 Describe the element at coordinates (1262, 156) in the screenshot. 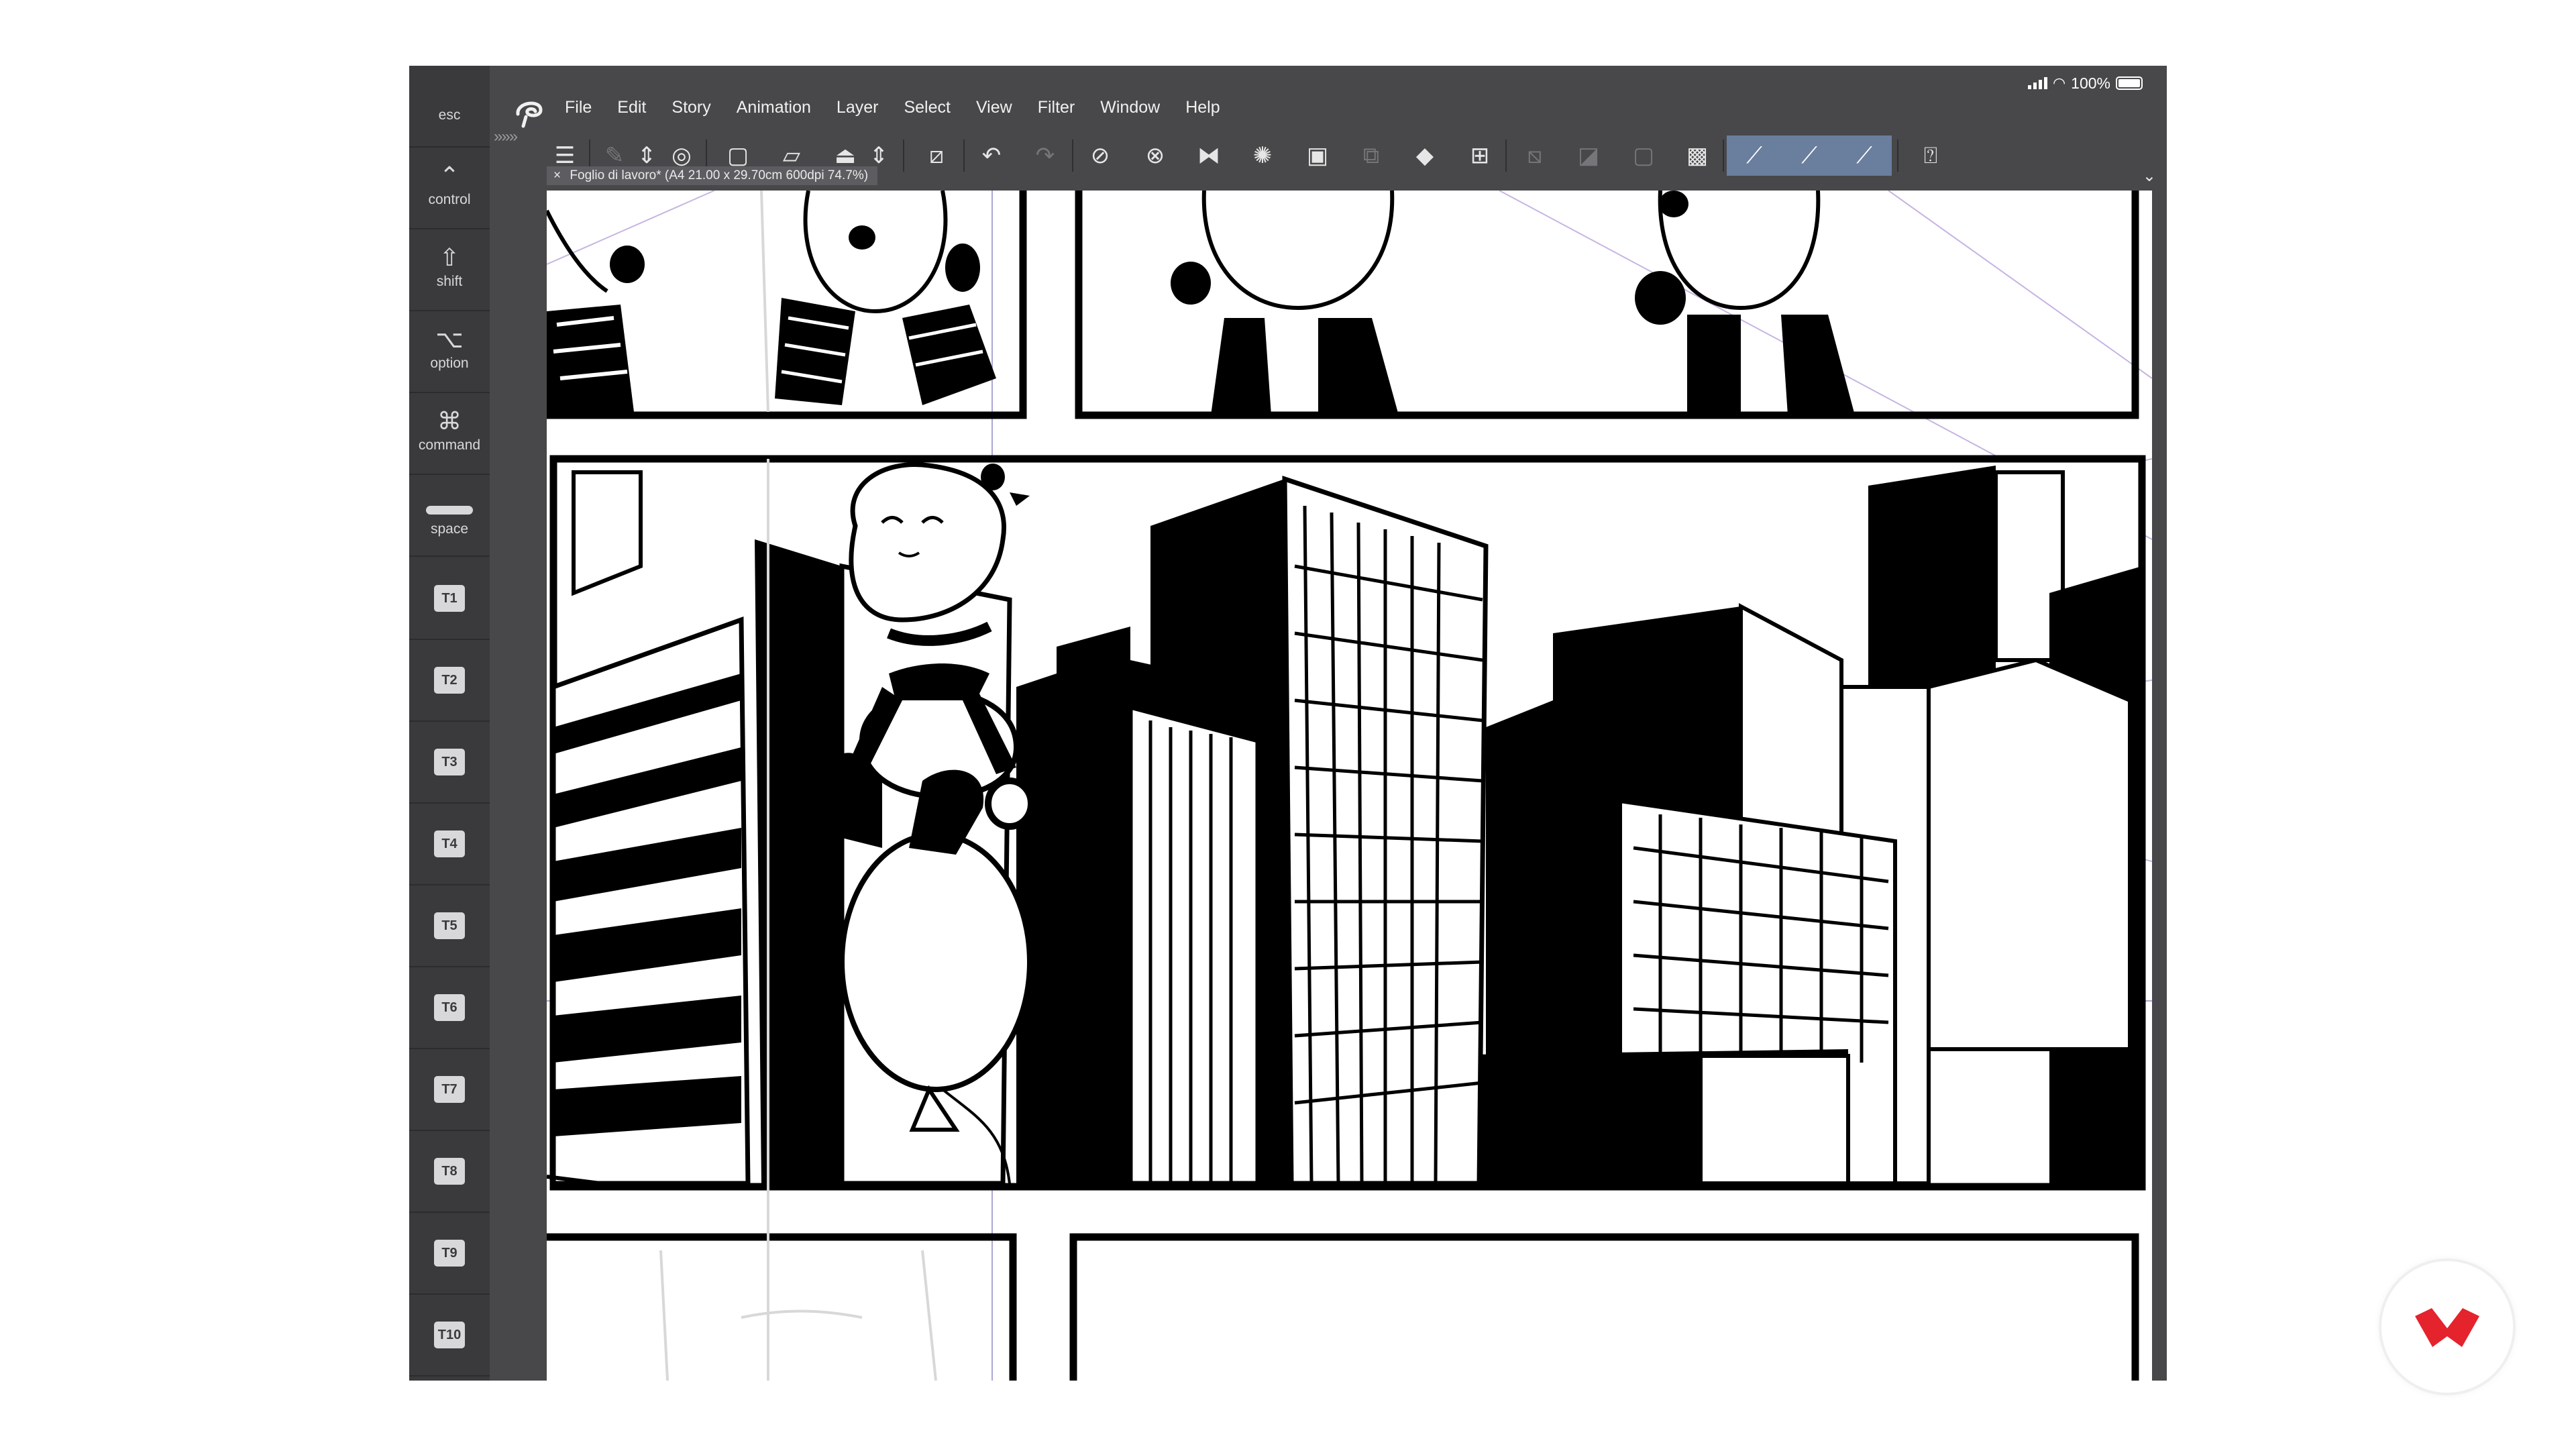

I see `loading-spinner-icon: ✺` at that location.